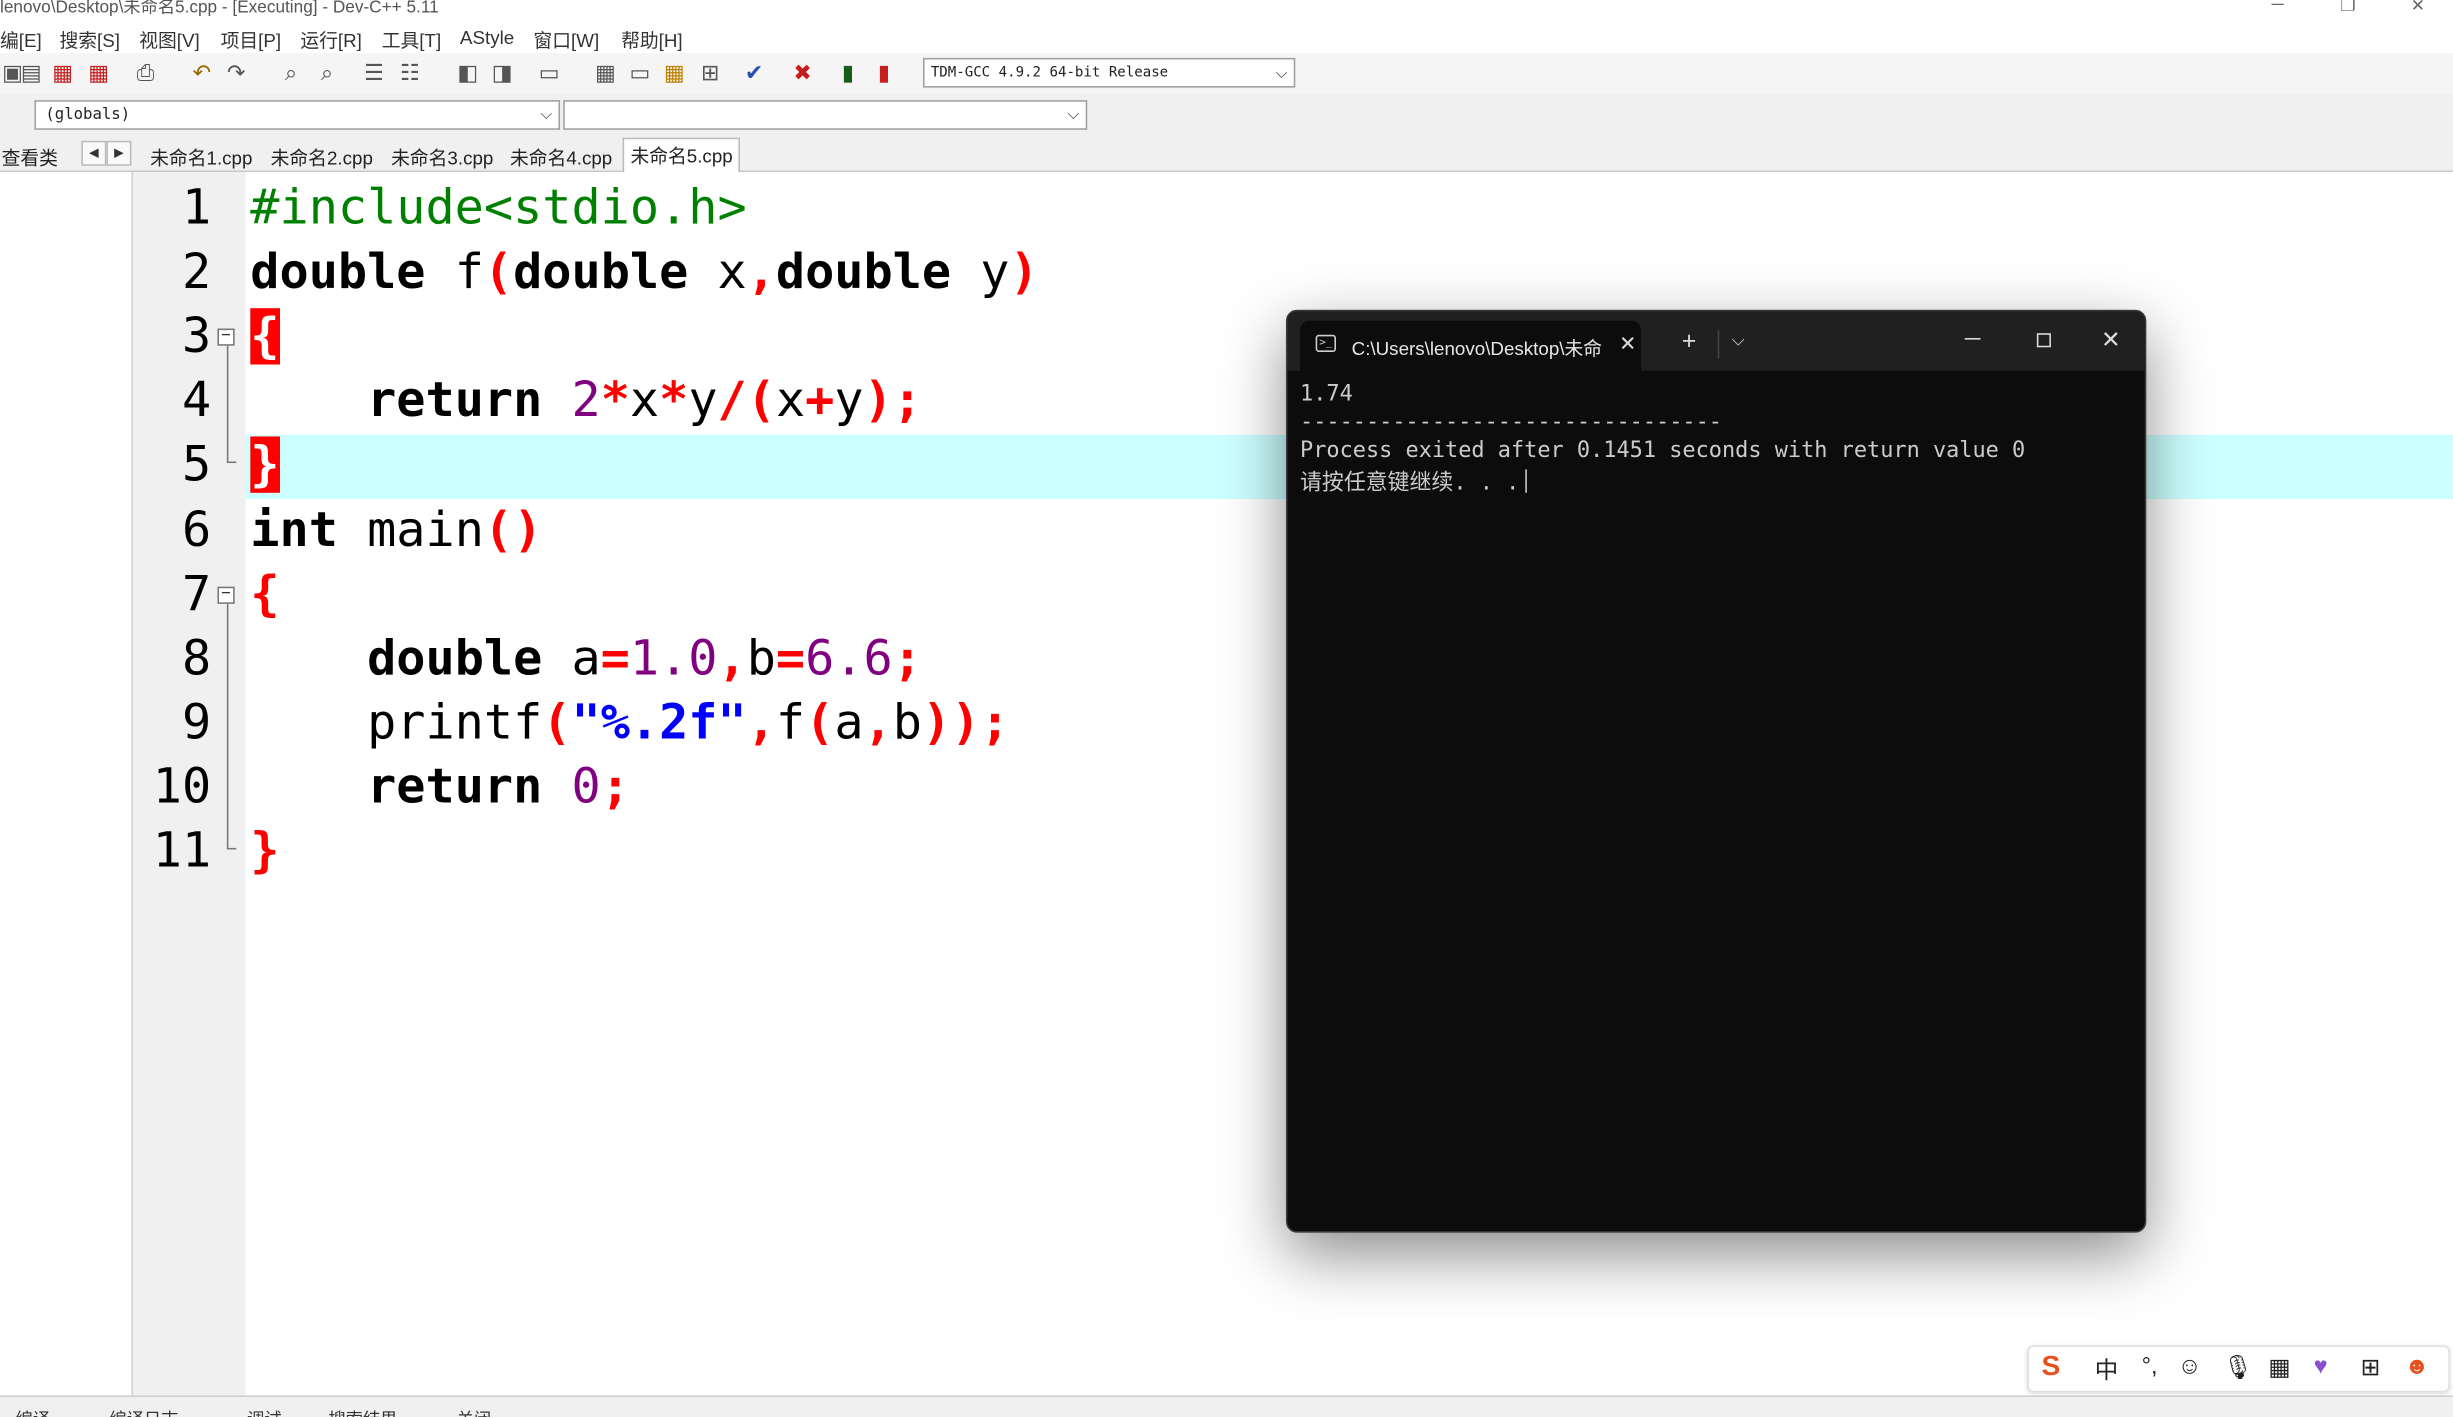 The width and height of the screenshot is (2453, 1417). What do you see at coordinates (264, 1411) in the screenshot?
I see `tab-debug: 调试` at bounding box center [264, 1411].